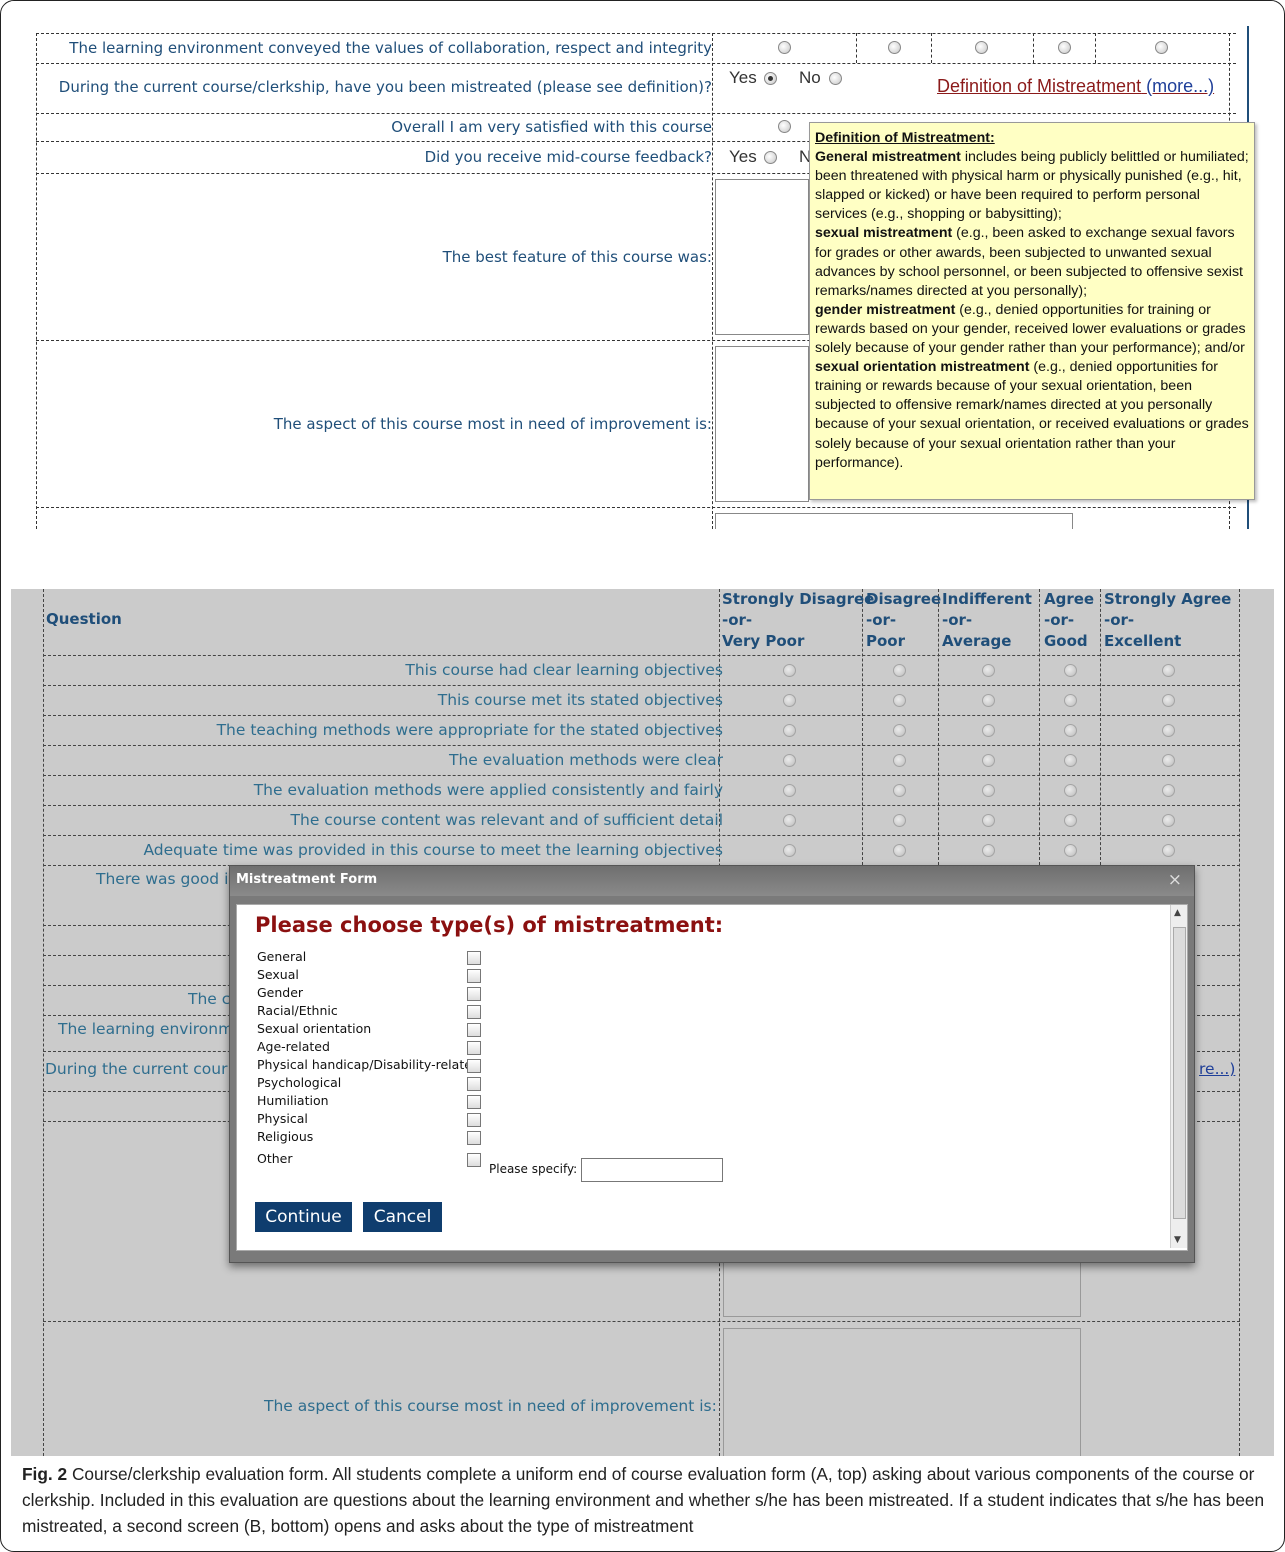 Image resolution: width=1285 pixels, height=1552 pixels. What do you see at coordinates (293, 1100) in the screenshot?
I see `mistreatment-type-label: Humiliation` at bounding box center [293, 1100].